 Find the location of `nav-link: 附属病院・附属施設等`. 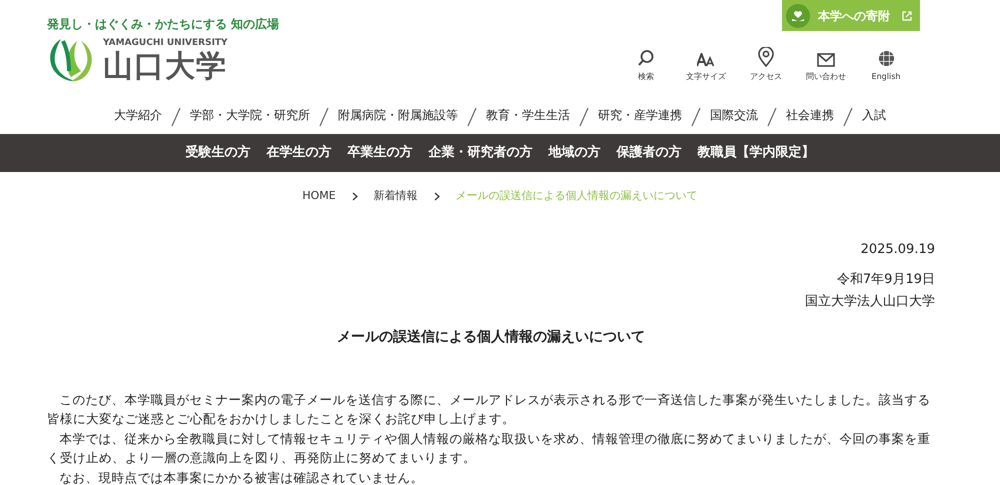

nav-link: 附属病院・附属施設等 is located at coordinates (398, 115).